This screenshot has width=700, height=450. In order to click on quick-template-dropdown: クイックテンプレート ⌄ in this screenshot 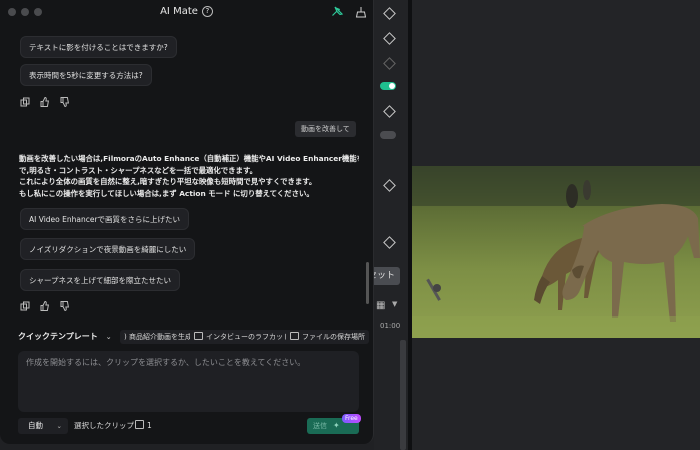, I will do `click(65, 337)`.